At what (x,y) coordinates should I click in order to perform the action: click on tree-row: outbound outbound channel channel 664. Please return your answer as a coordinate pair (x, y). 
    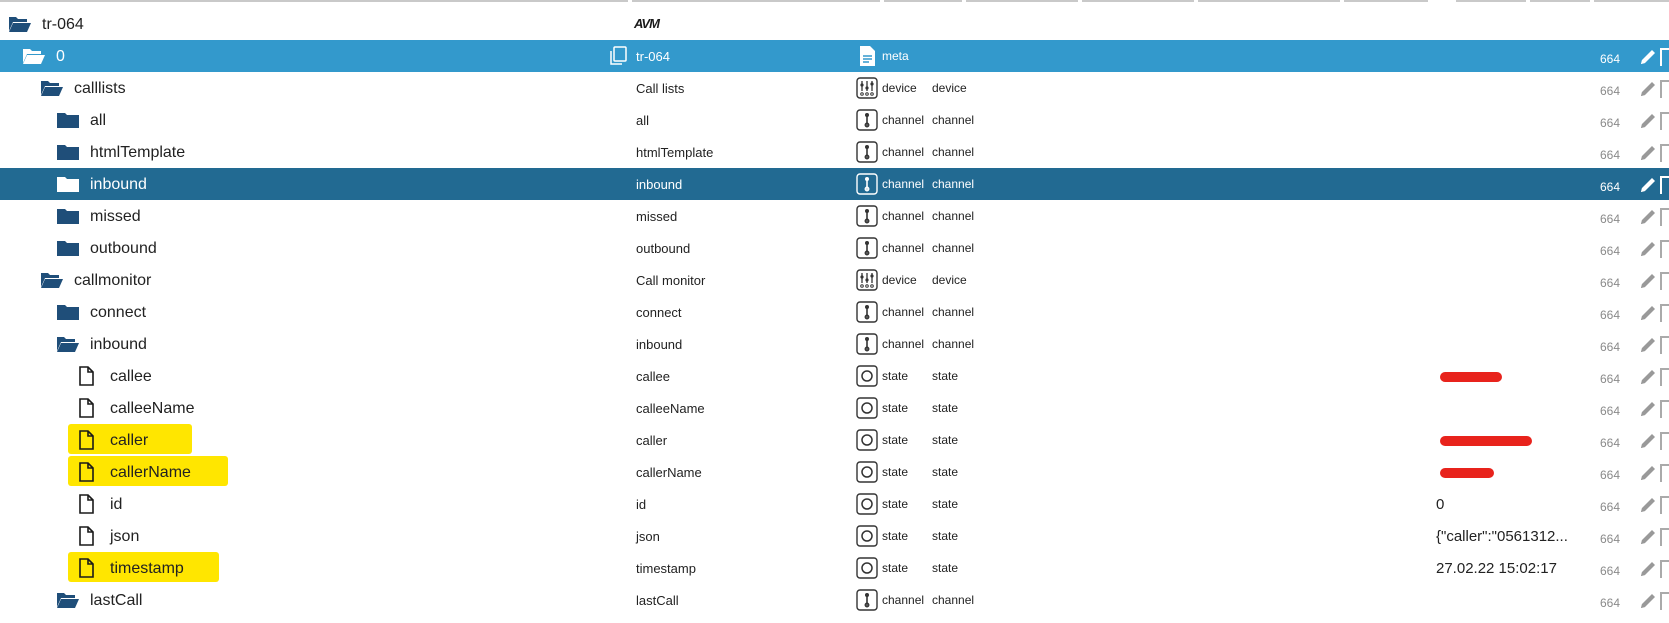
    Looking at the image, I should click on (834, 248).